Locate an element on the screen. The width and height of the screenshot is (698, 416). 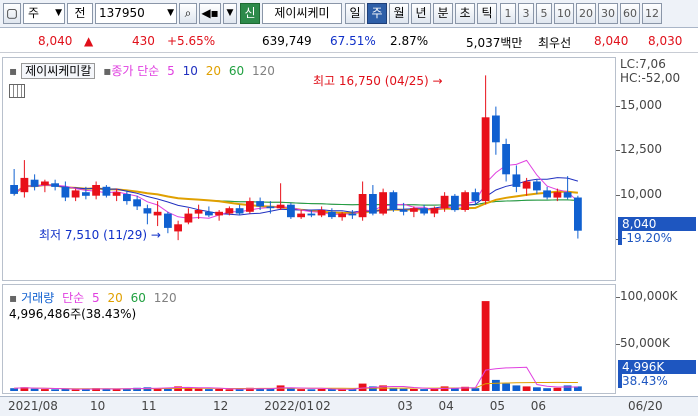
high-label: 최고 16,750 (04/25) is located at coordinates (371, 81).